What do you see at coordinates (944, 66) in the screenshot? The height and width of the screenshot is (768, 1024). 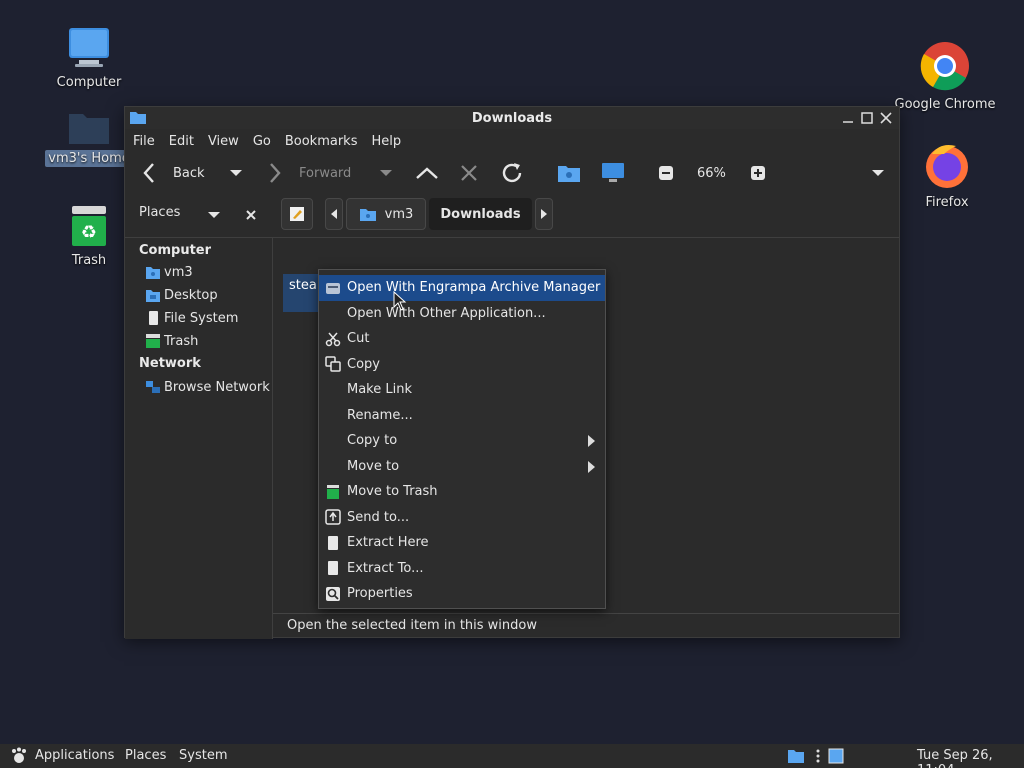 I see `chrome-icon` at bounding box center [944, 66].